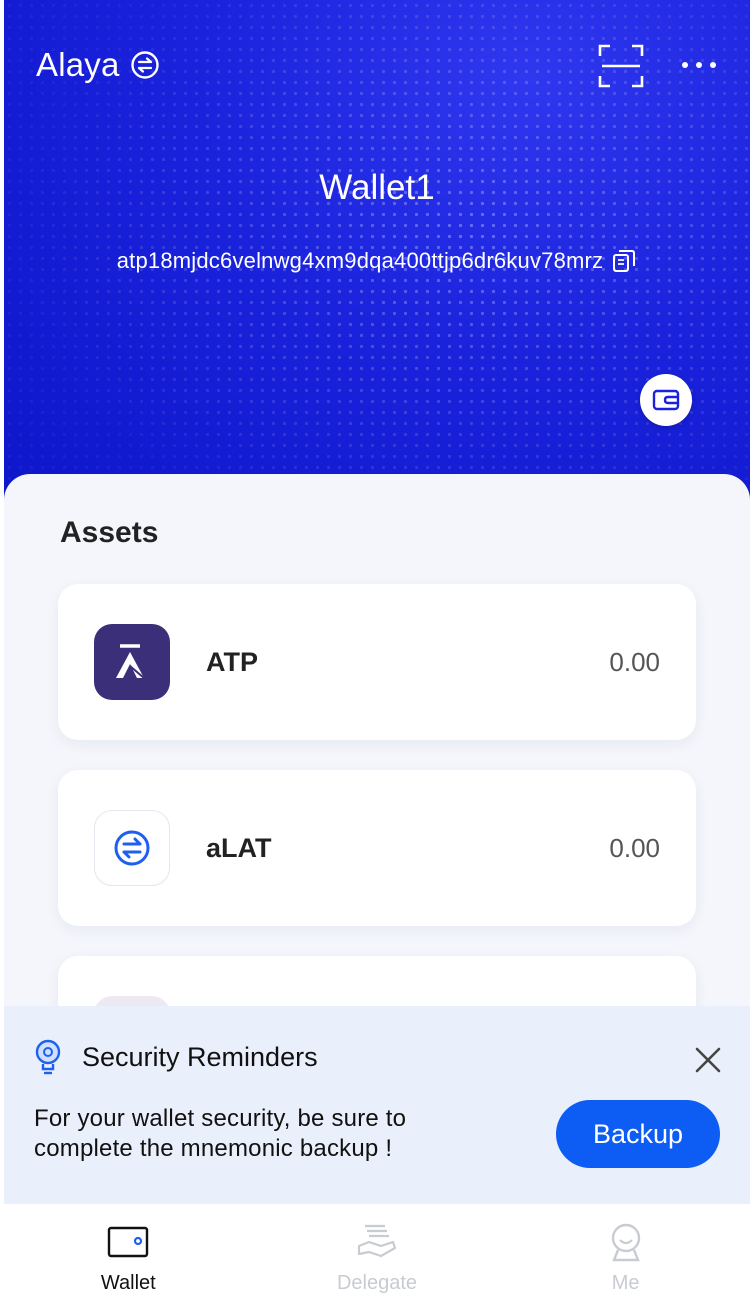 This screenshot has height=1302, width=754. What do you see at coordinates (48, 1057) in the screenshot?
I see `lightbulb-icon` at bounding box center [48, 1057].